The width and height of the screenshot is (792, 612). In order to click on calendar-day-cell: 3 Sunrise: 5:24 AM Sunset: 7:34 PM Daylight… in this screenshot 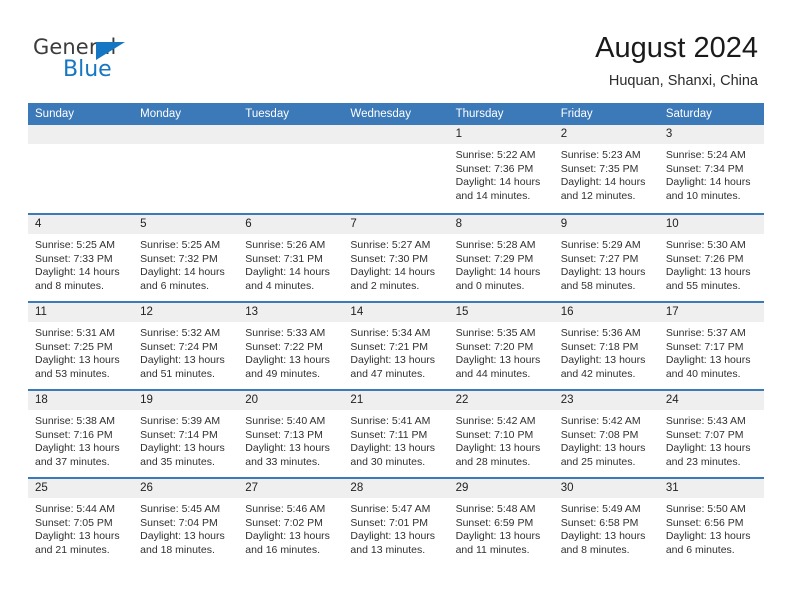, I will do `click(711, 169)`.